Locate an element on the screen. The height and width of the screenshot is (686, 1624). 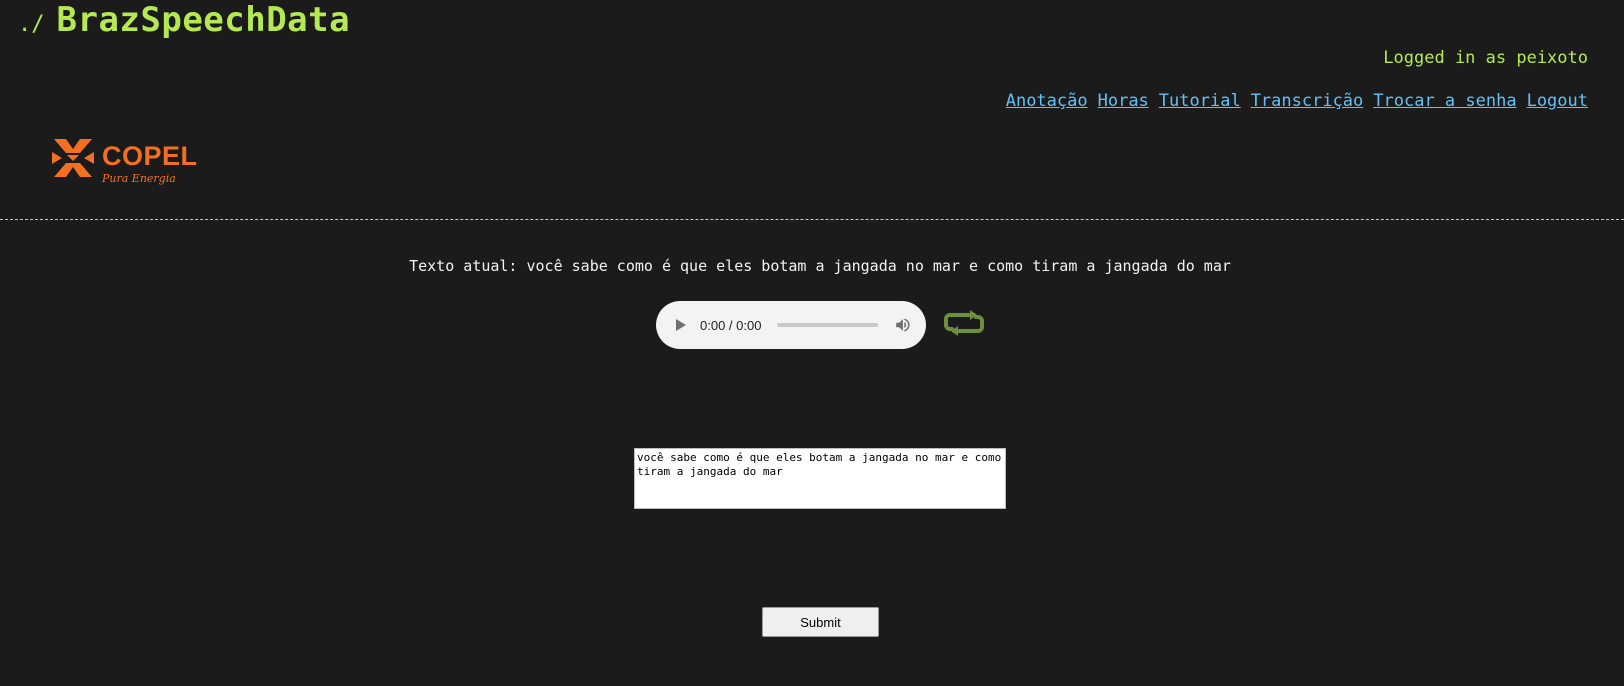
copel-logo: COPEL Pura Energia is located at coordinates (127, 164).